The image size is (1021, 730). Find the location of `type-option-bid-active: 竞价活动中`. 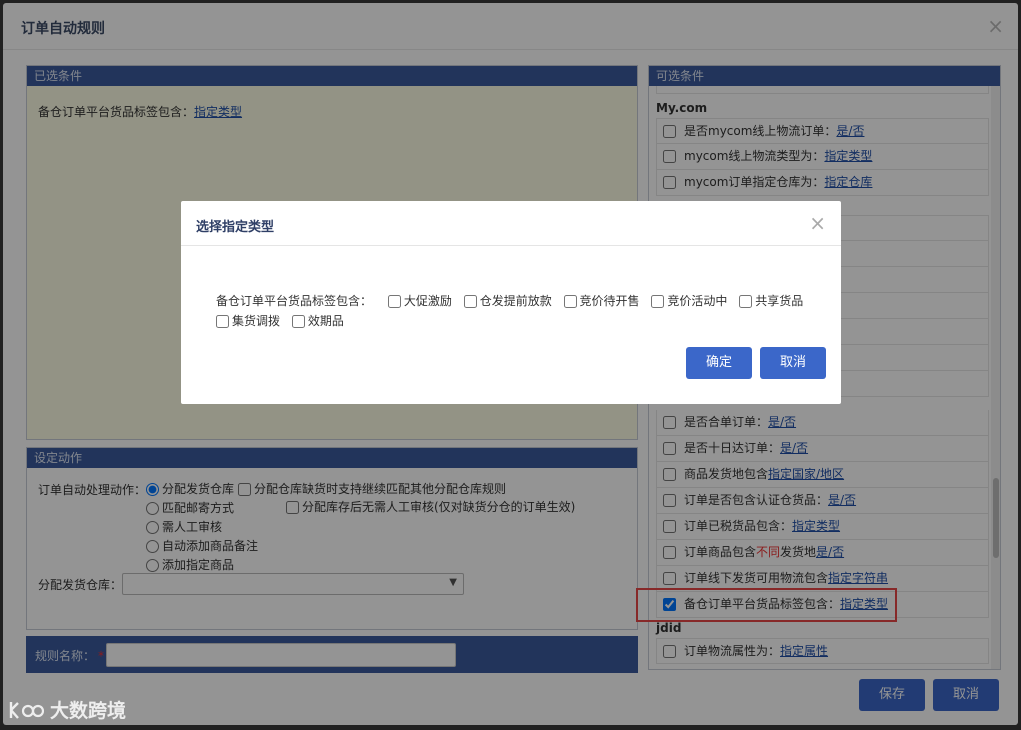

type-option-bid-active: 竞价活动中 is located at coordinates (689, 301).